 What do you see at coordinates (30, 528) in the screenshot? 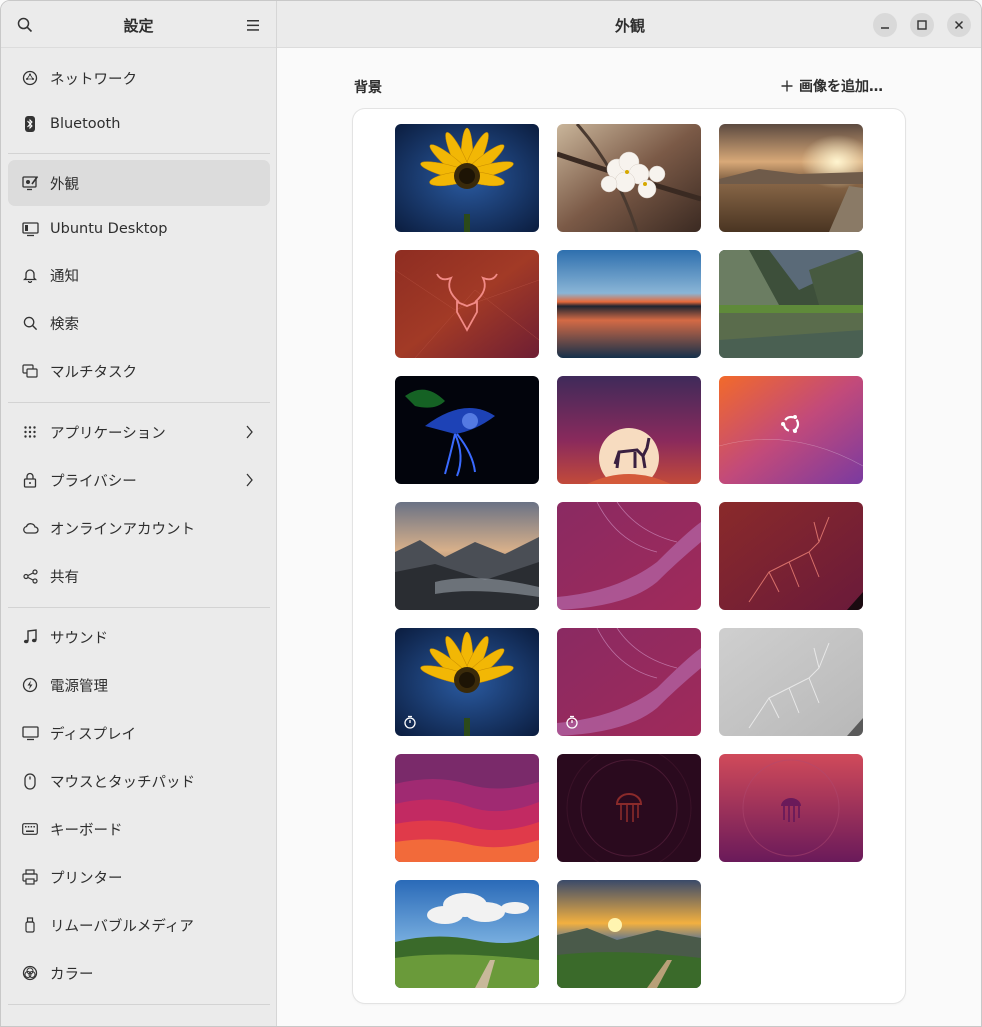
I see `cloud-icon` at bounding box center [30, 528].